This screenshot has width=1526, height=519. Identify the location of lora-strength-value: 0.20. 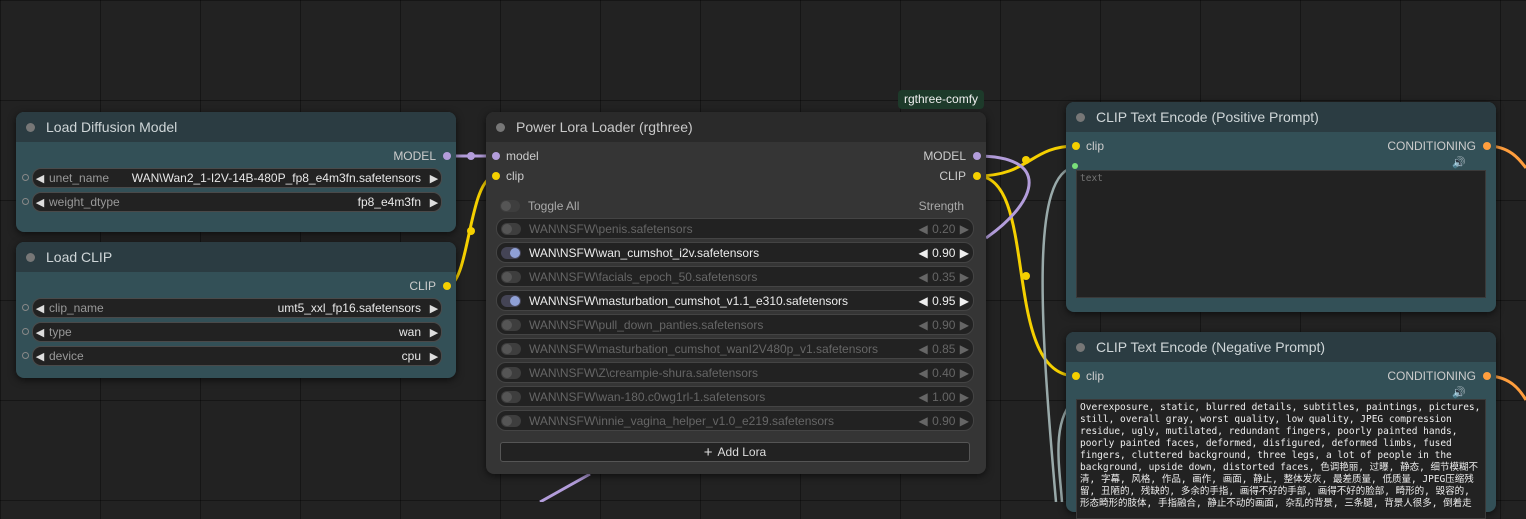
(944, 229).